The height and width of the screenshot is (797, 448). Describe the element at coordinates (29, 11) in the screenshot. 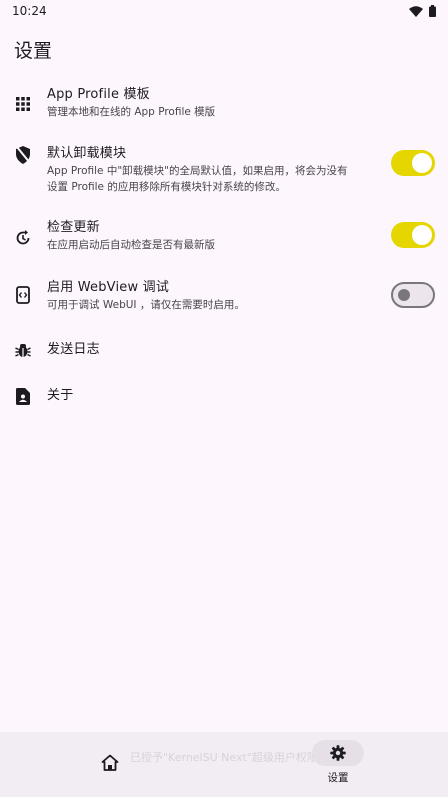

I see `status-time: 10:24` at that location.